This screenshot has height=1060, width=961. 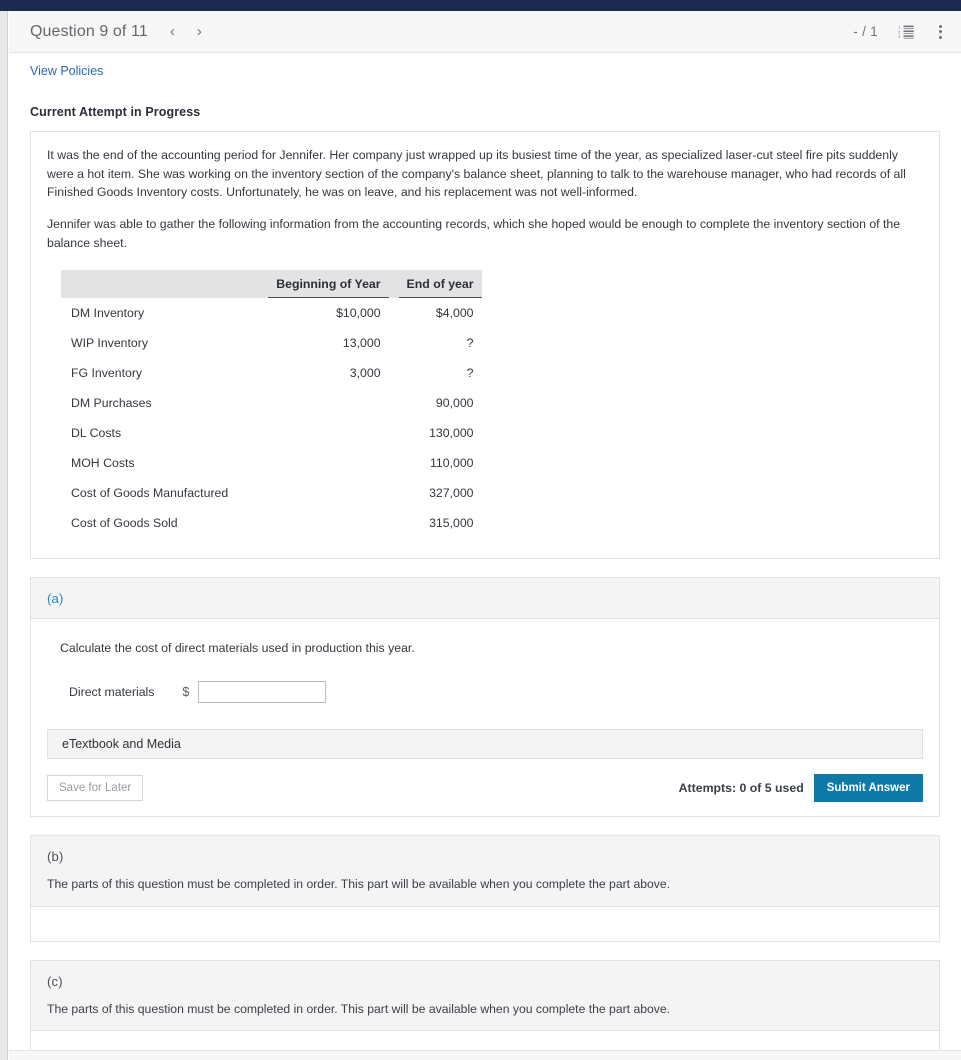 What do you see at coordinates (111, 403) in the screenshot?
I see `row-label: DM Purchases` at bounding box center [111, 403].